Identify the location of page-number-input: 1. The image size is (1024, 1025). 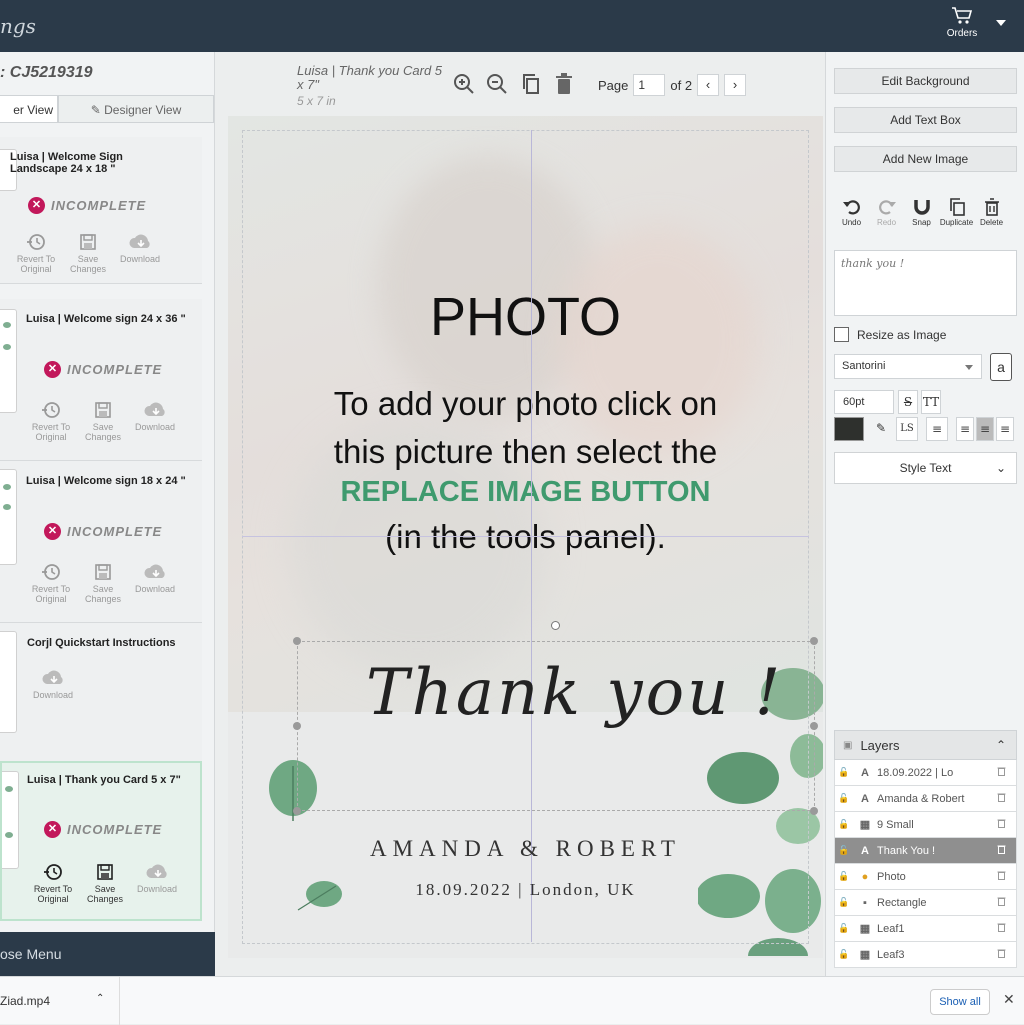
(649, 85).